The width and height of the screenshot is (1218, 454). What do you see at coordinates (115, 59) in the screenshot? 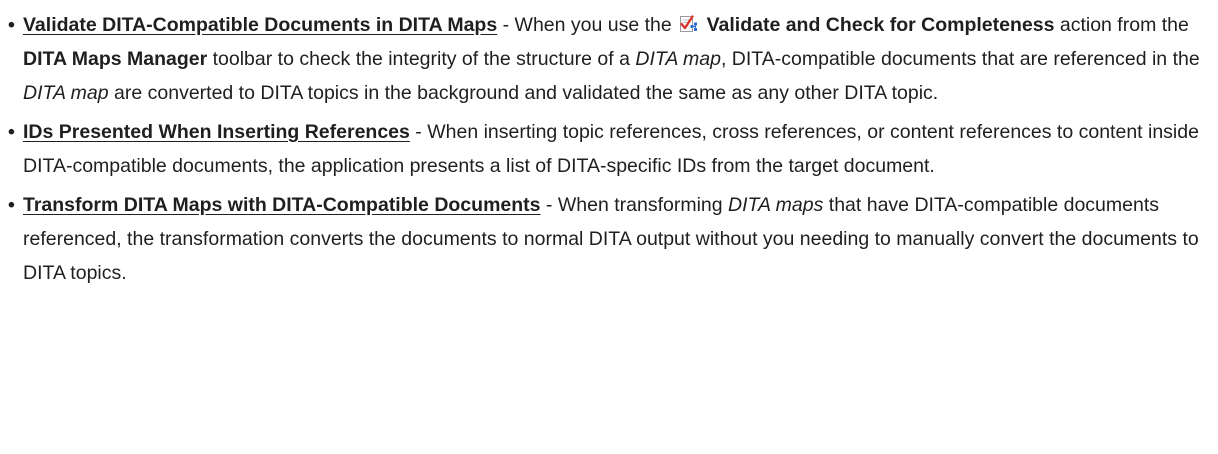
I see `toolbar-name: DITA Maps Manager` at bounding box center [115, 59].